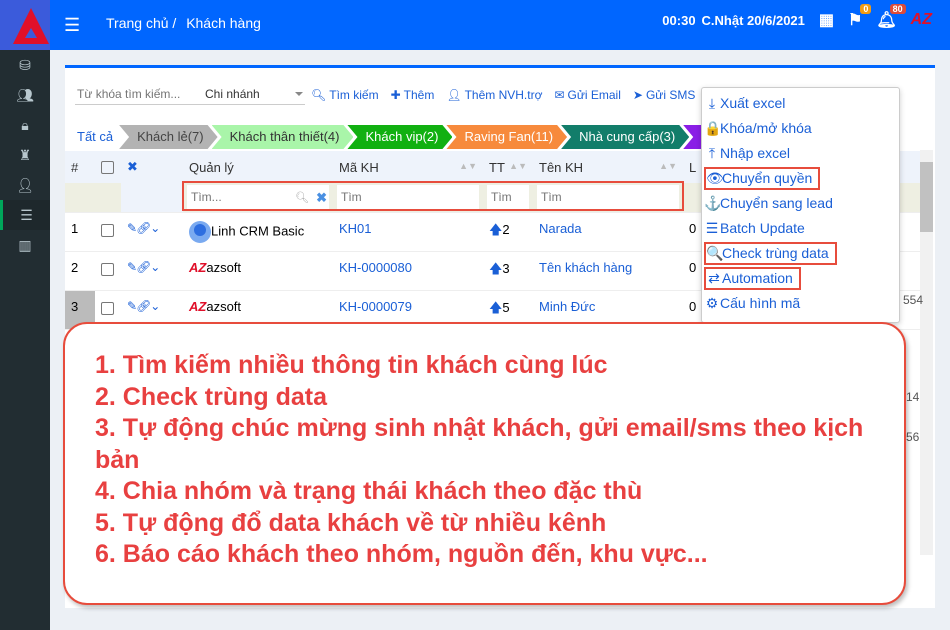  I want to click on send-sms-button: ➤ Gửi SMS, so click(664, 95).